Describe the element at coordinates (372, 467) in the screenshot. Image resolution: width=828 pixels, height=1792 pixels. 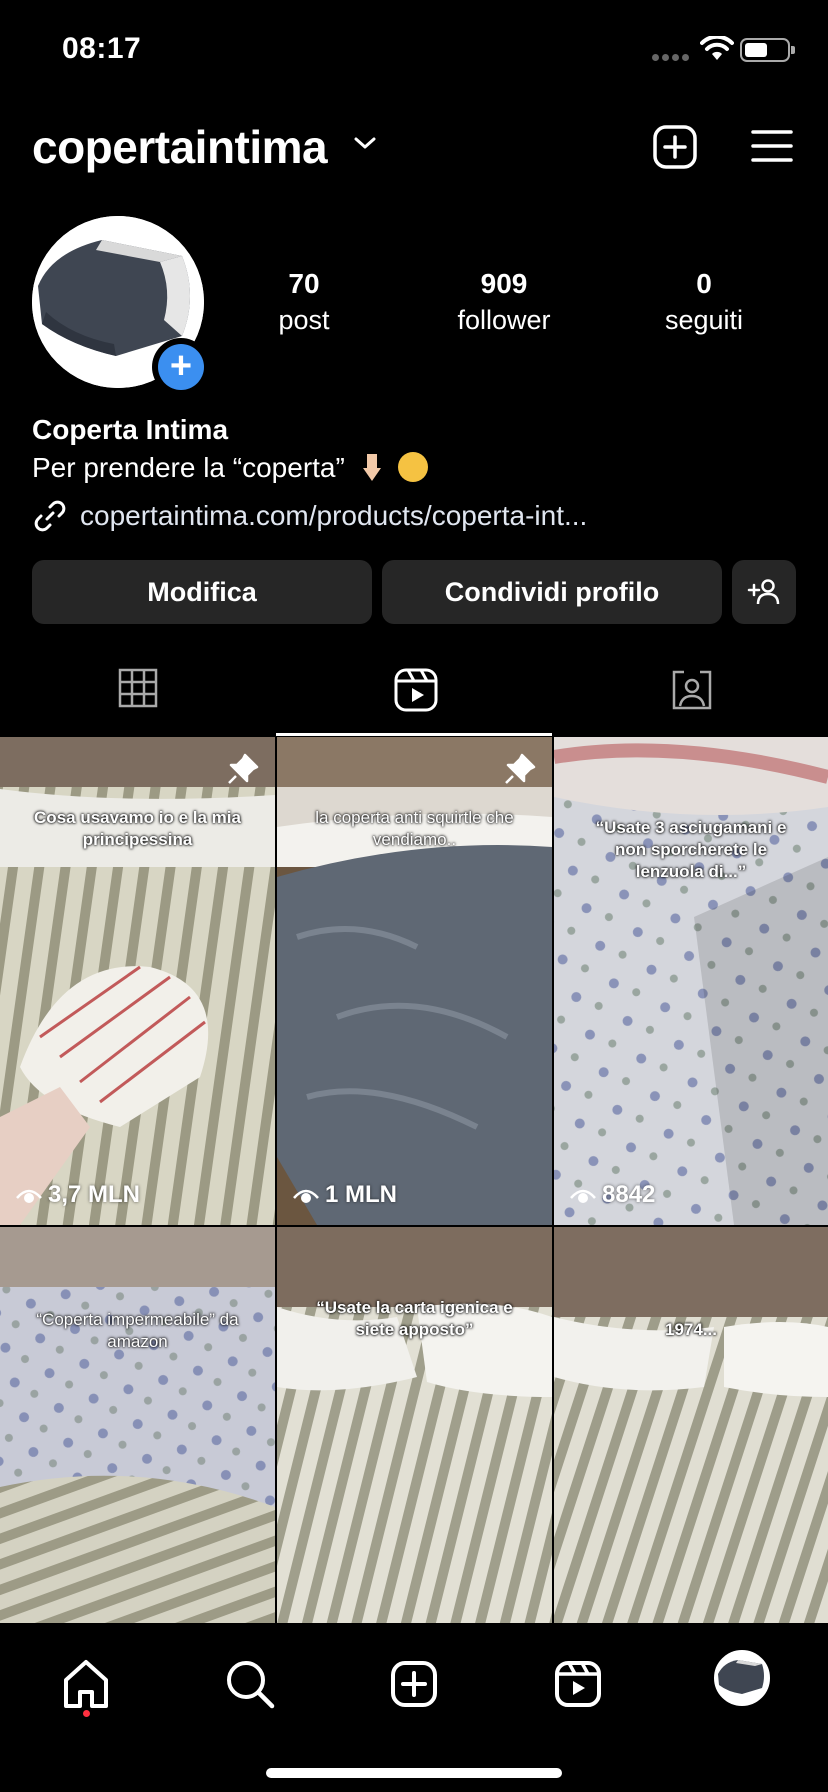
I see `pointing-down-emoji-icon` at that location.